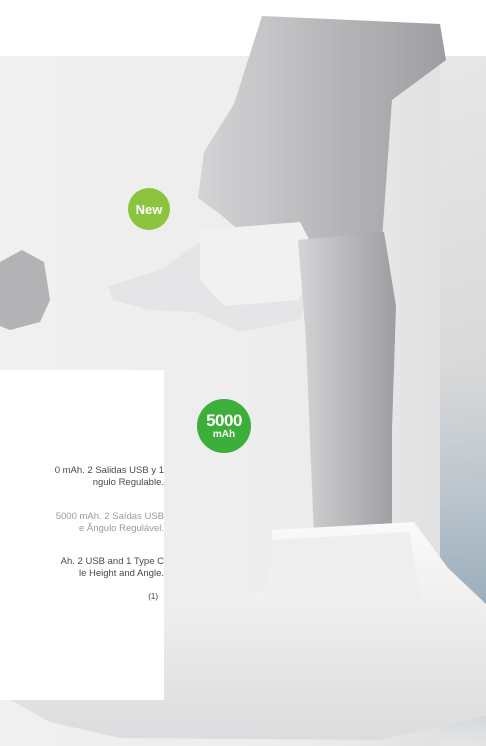  I want to click on new-badge-label: New, so click(149, 209).